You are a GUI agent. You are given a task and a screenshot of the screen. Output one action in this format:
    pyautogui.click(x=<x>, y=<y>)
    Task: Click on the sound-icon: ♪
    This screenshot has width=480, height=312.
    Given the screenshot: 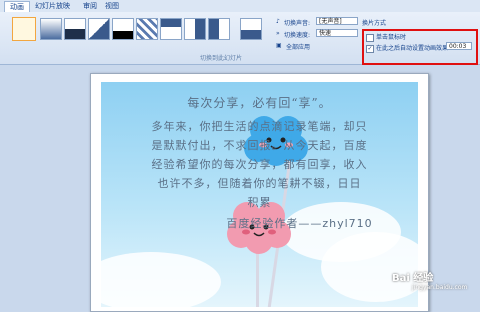 What is the action you would take?
    pyautogui.click(x=278, y=21)
    